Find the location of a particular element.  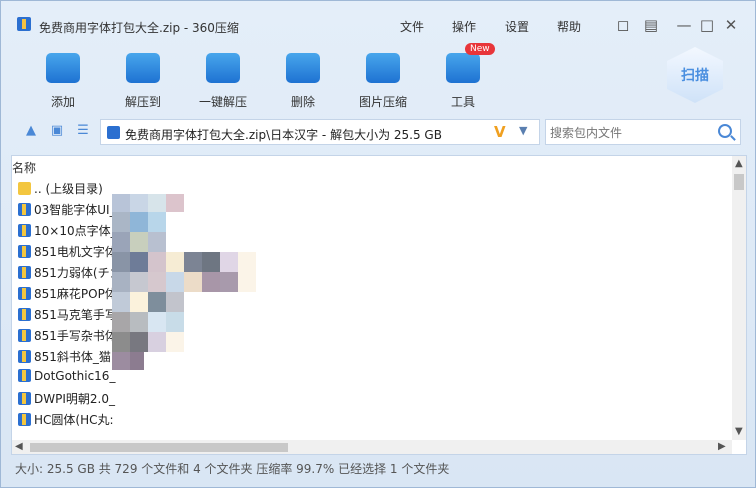

minimize-icon: — is located at coordinates (684, 25).